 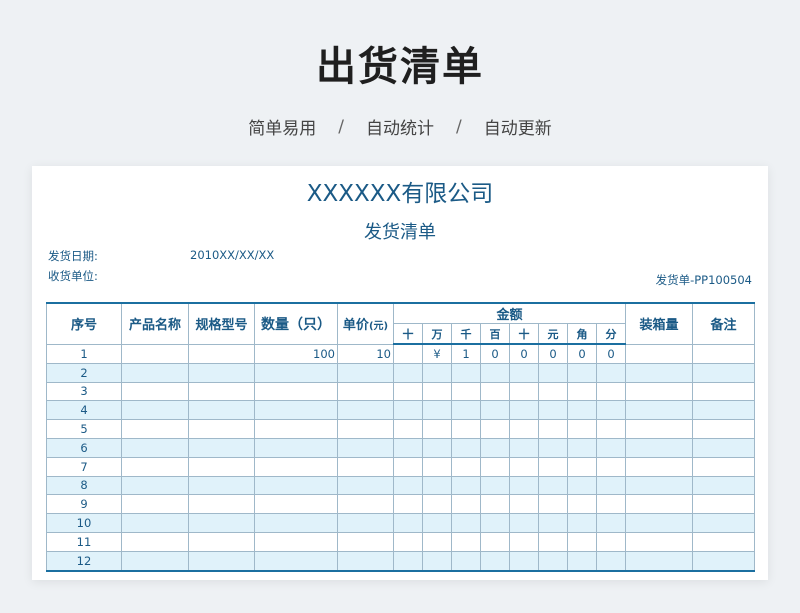 What do you see at coordinates (232, 255) in the screenshot?
I see `ship-date-value: 2010XX/XX/XX` at bounding box center [232, 255].